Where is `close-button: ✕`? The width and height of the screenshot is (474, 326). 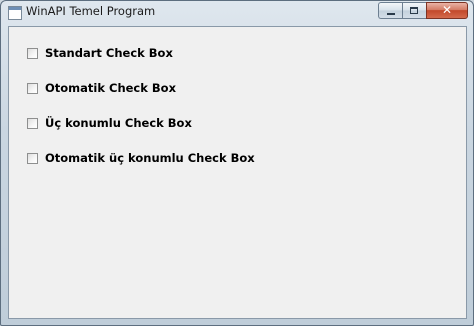 close-button: ✕ is located at coordinates (447, 10).